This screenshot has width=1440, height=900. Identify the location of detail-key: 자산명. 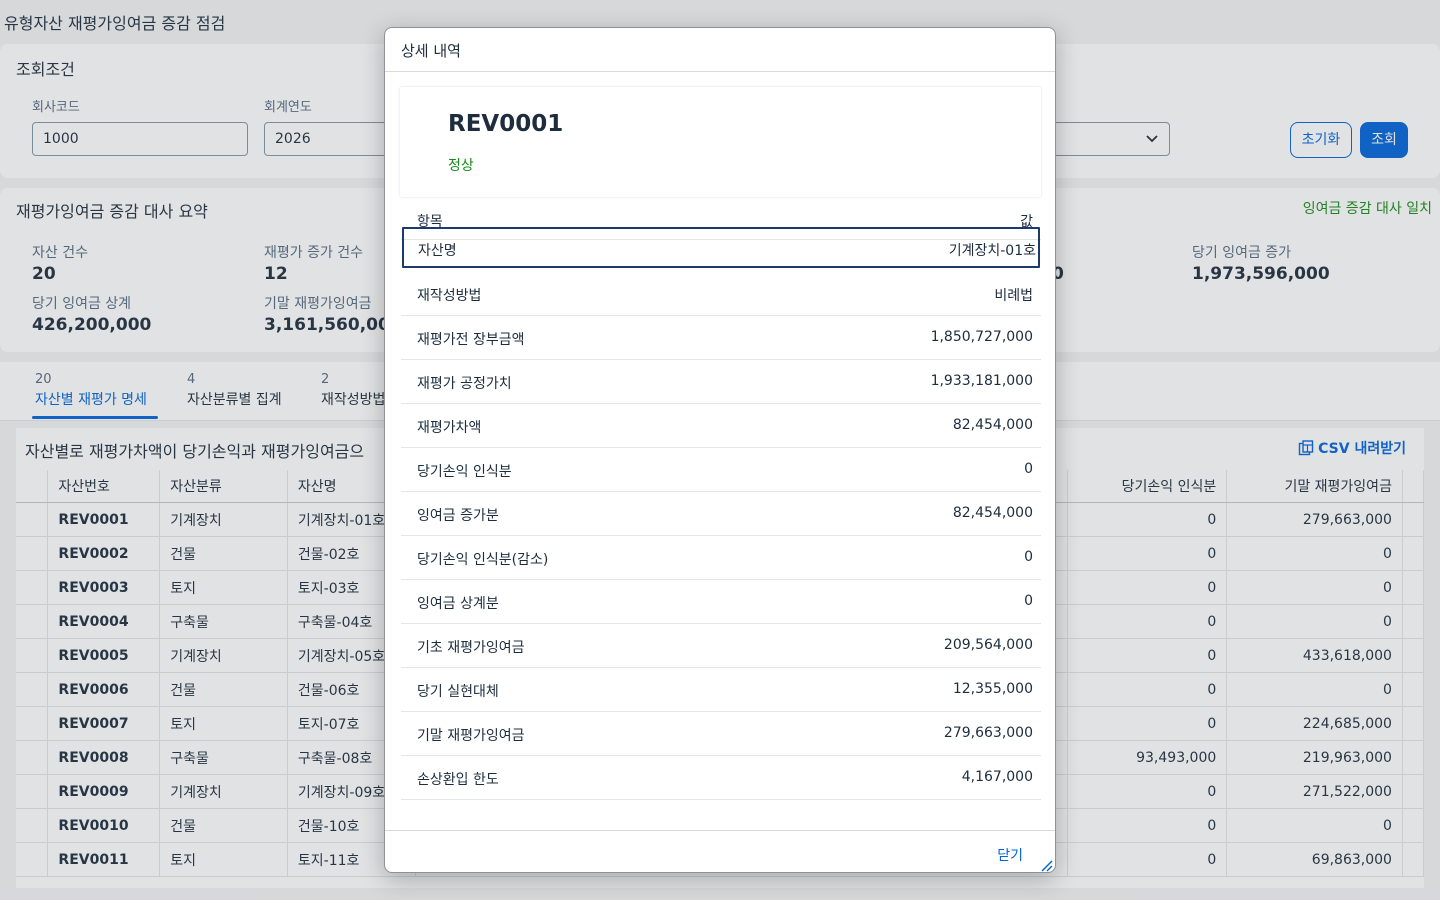
(437, 251).